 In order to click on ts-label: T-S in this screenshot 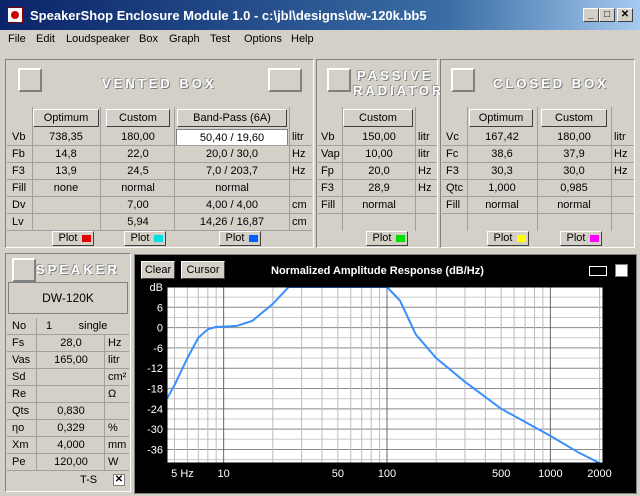, I will do `click(89, 480)`.